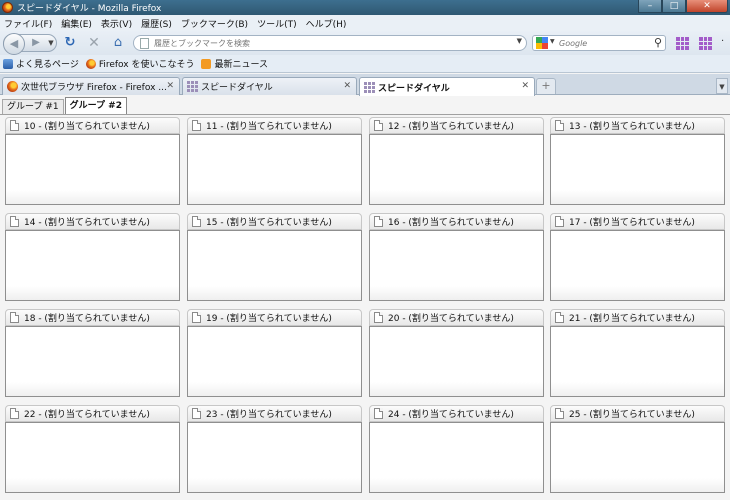 The image size is (730, 500). I want to click on speed-dial-header: 12 - (割り当てられていません), so click(456, 125).